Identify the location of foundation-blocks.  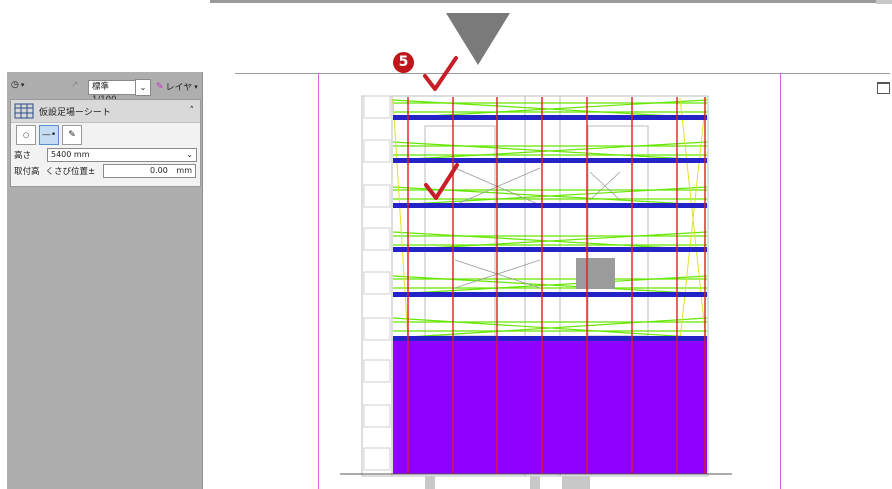
(507, 482).